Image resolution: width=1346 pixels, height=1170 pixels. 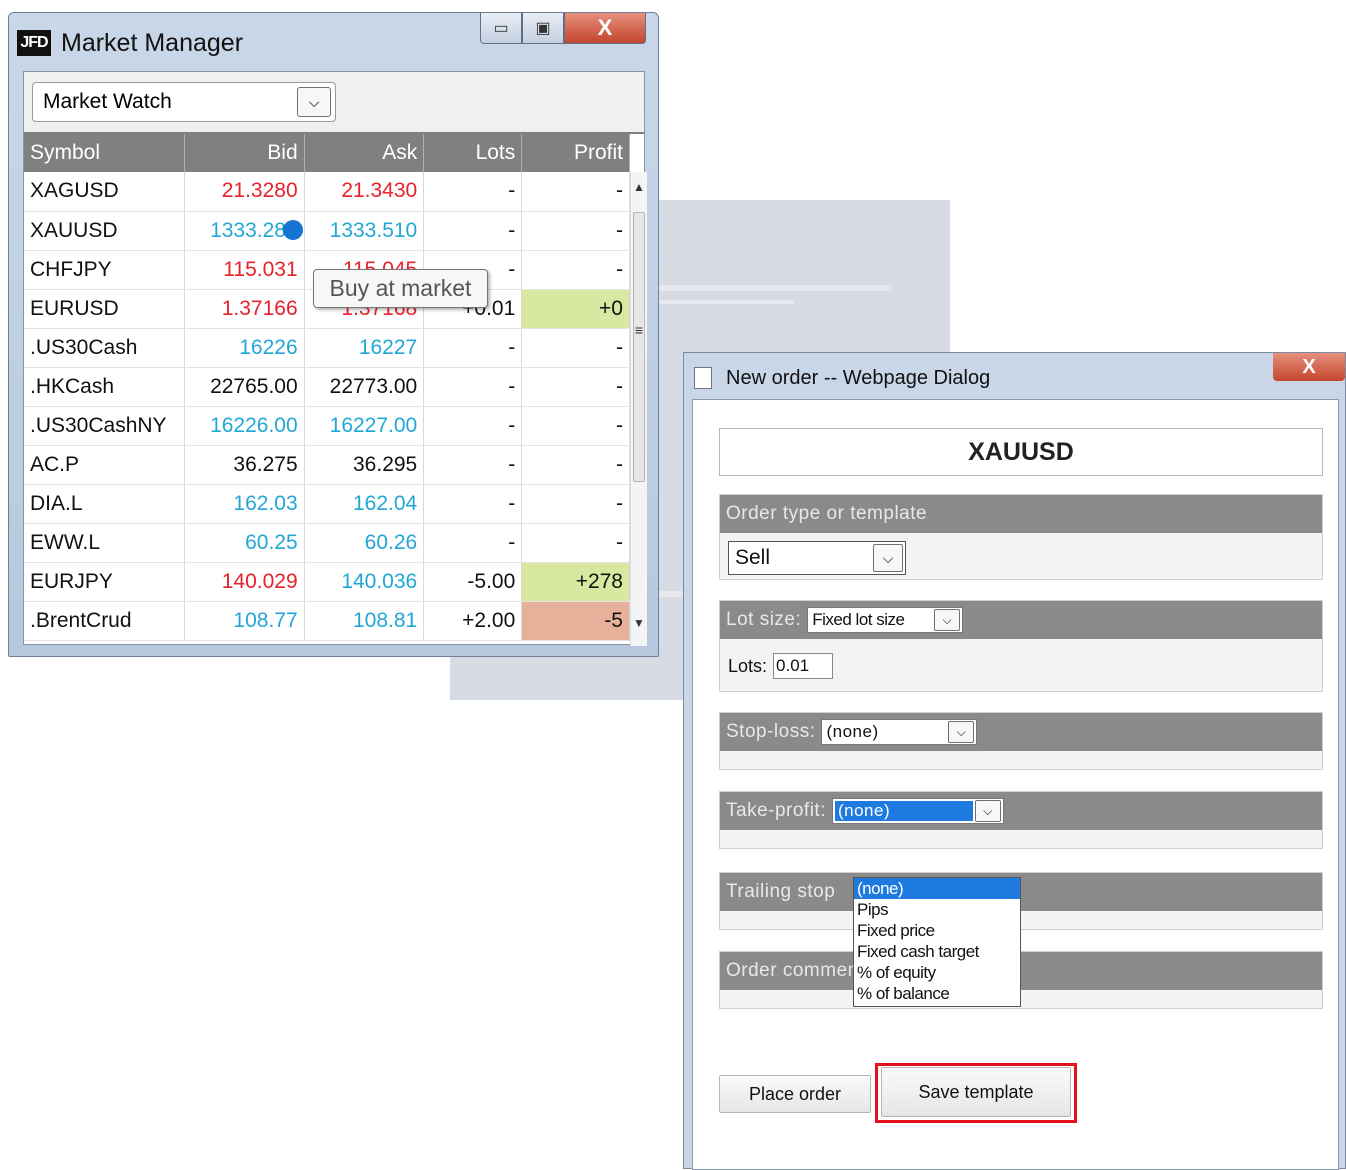 What do you see at coordinates (771, 731) in the screenshot?
I see `stop-loss-label: Stop-loss:` at bounding box center [771, 731].